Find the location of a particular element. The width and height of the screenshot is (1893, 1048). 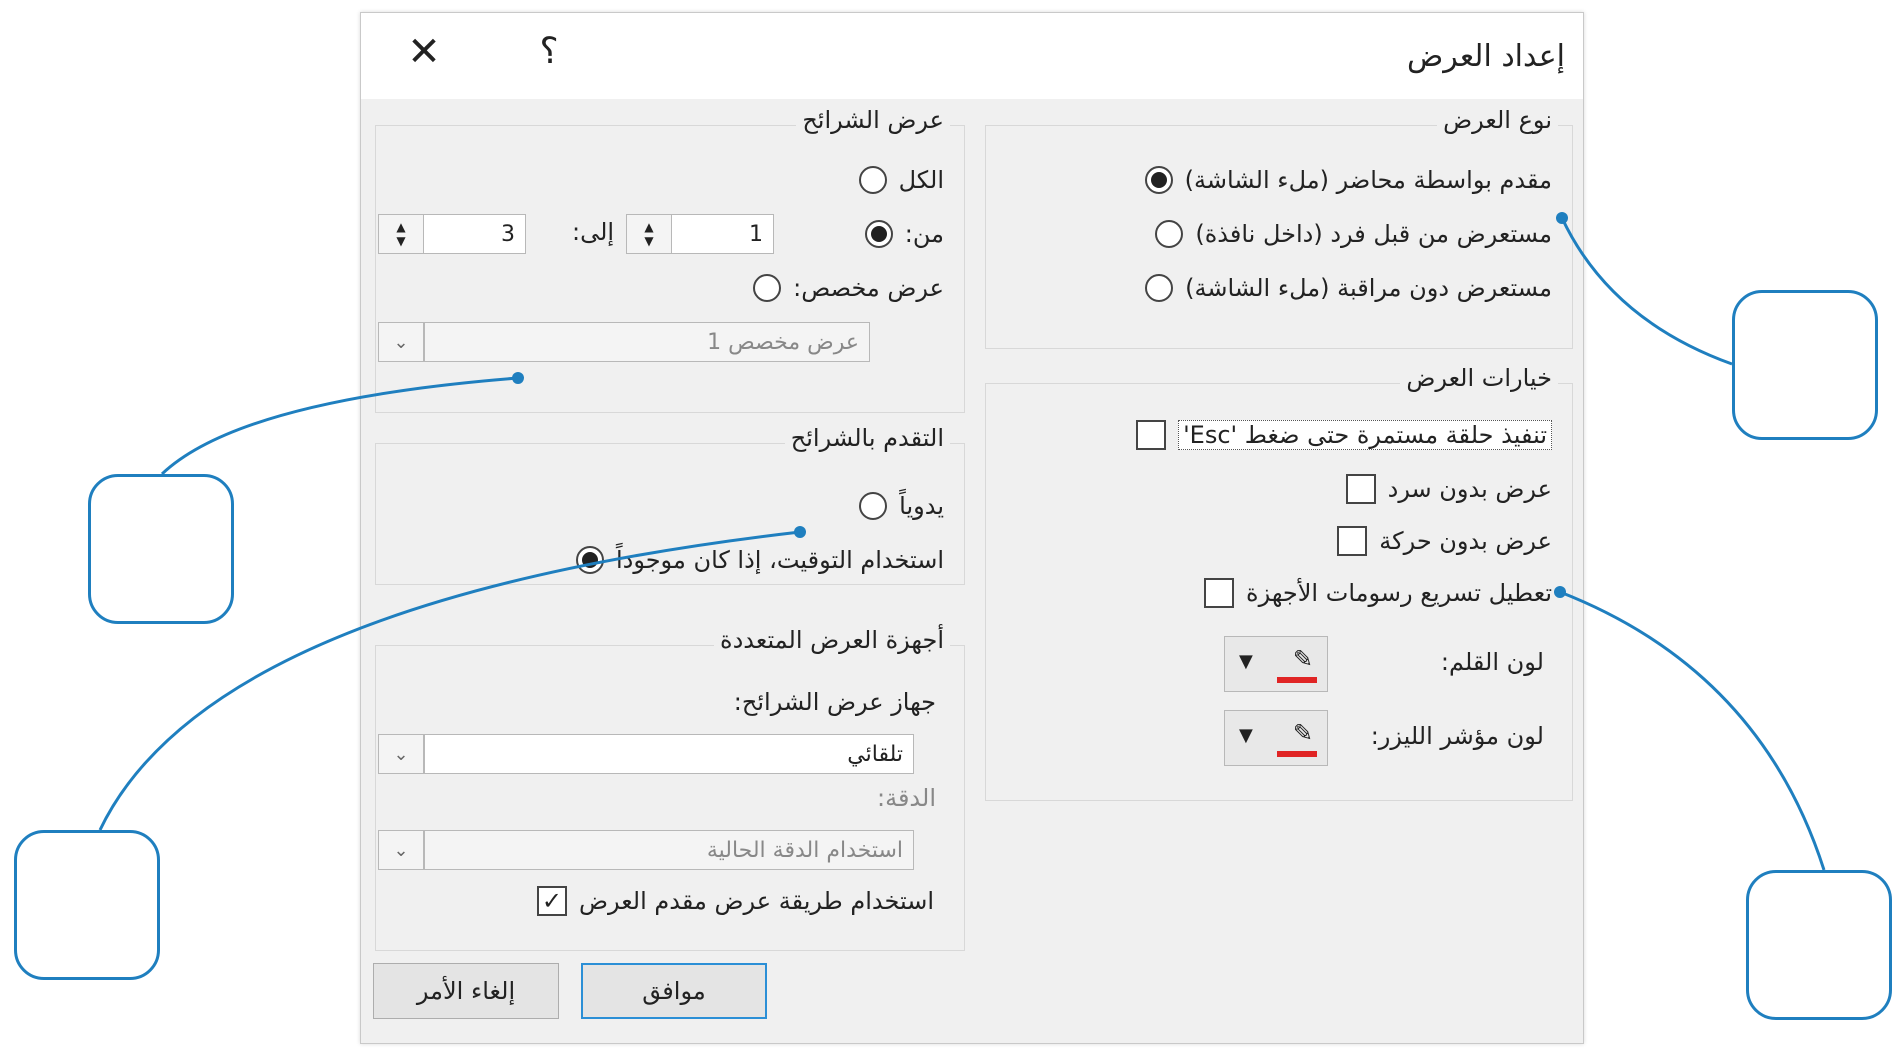

resolution-select: استخدام الدقة الحالية is located at coordinates (669, 850).